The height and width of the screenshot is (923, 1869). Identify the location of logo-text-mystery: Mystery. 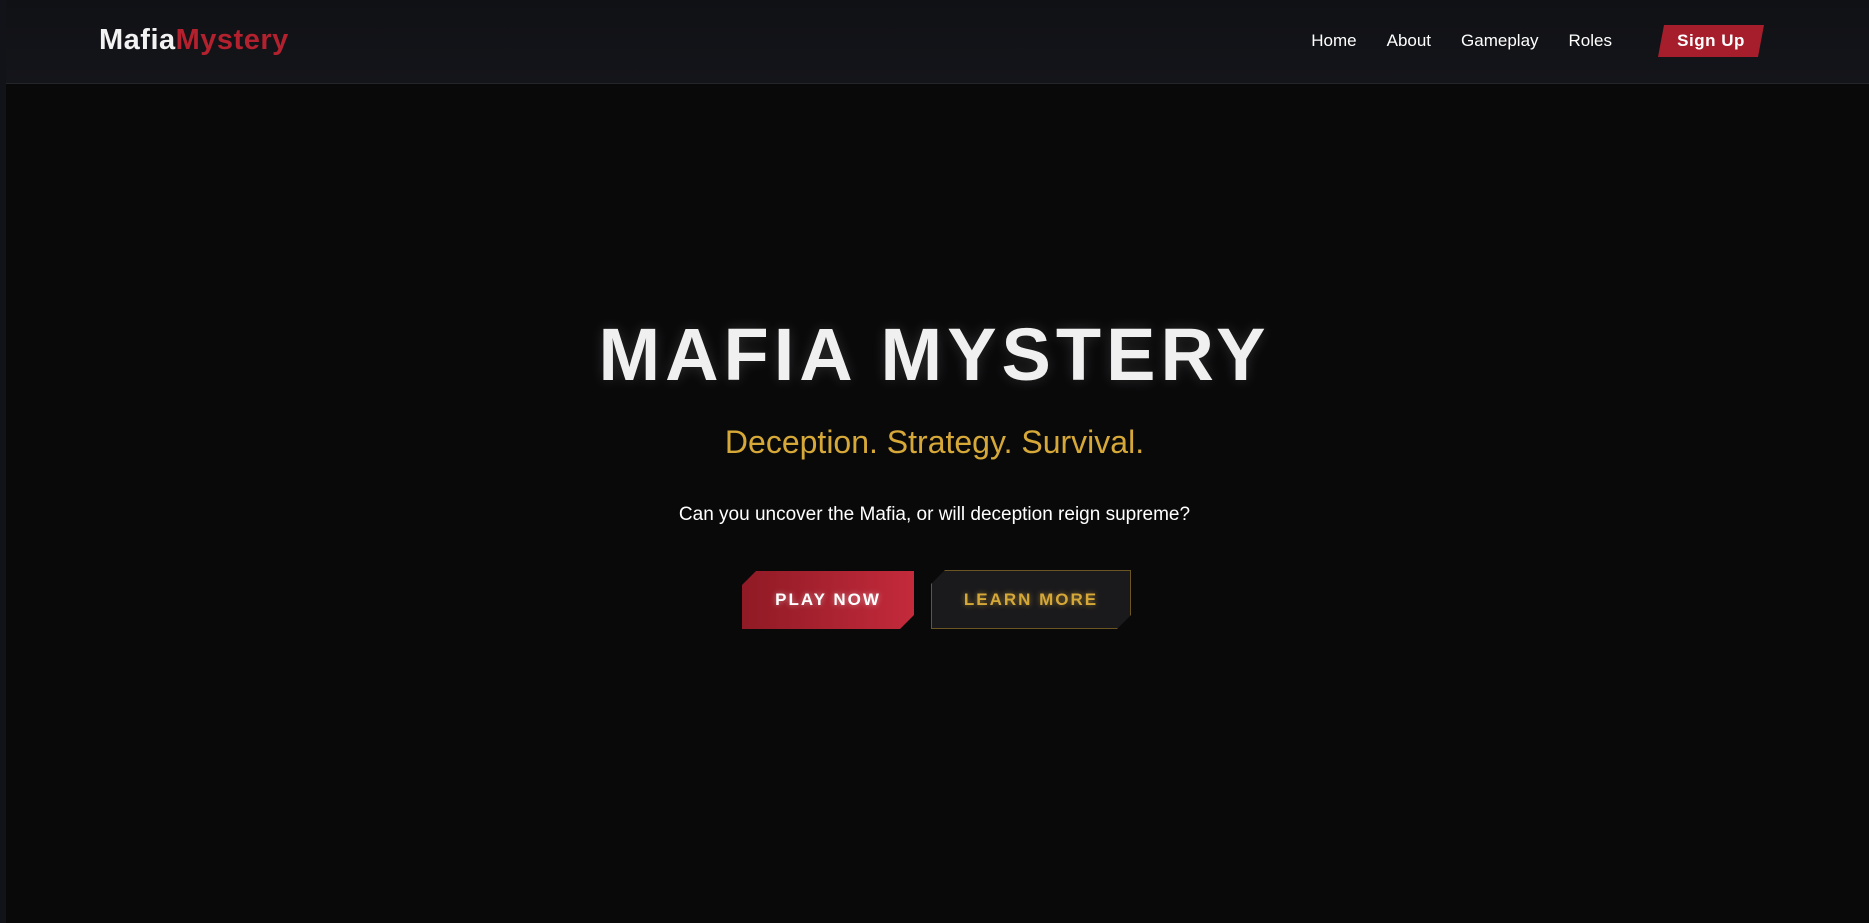
(232, 40).